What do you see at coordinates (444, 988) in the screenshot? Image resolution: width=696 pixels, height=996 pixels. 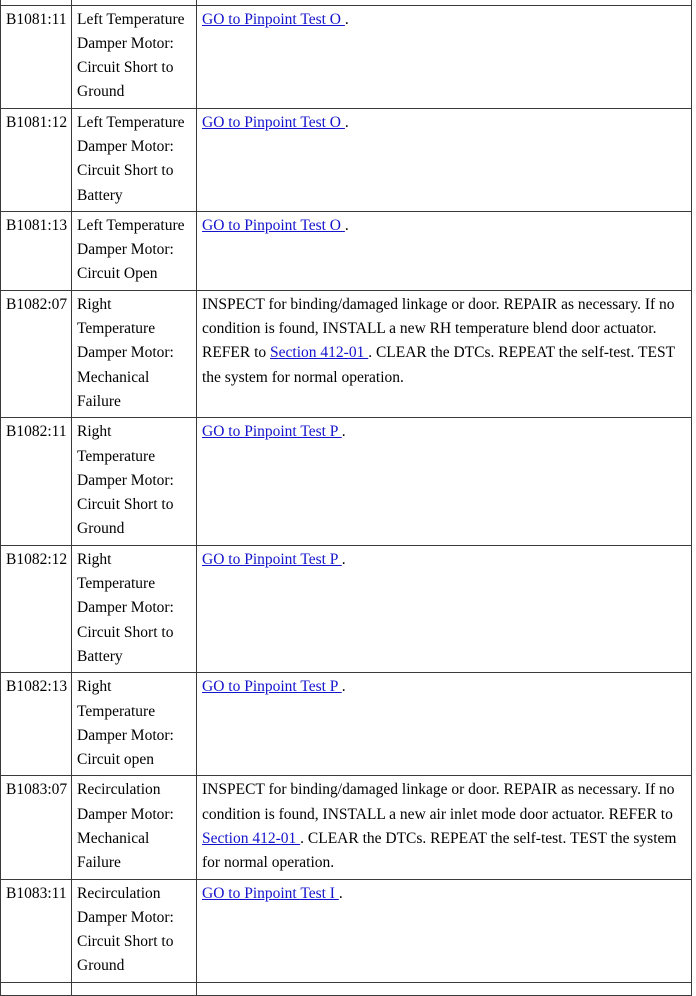 I see `partial-cell-action` at bounding box center [444, 988].